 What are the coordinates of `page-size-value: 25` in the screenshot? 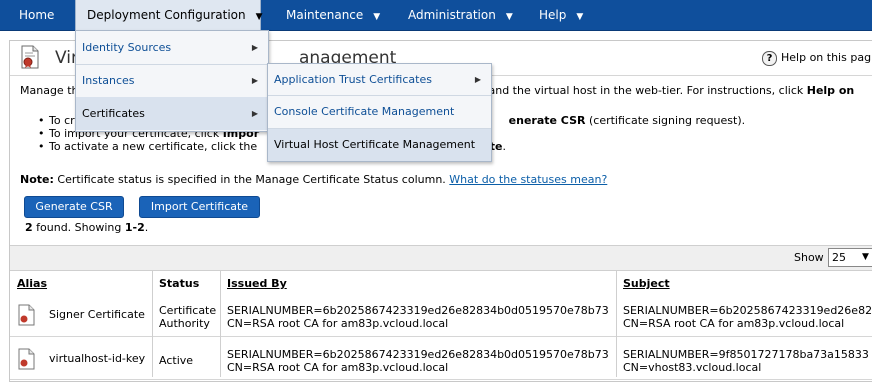 It's located at (839, 257).